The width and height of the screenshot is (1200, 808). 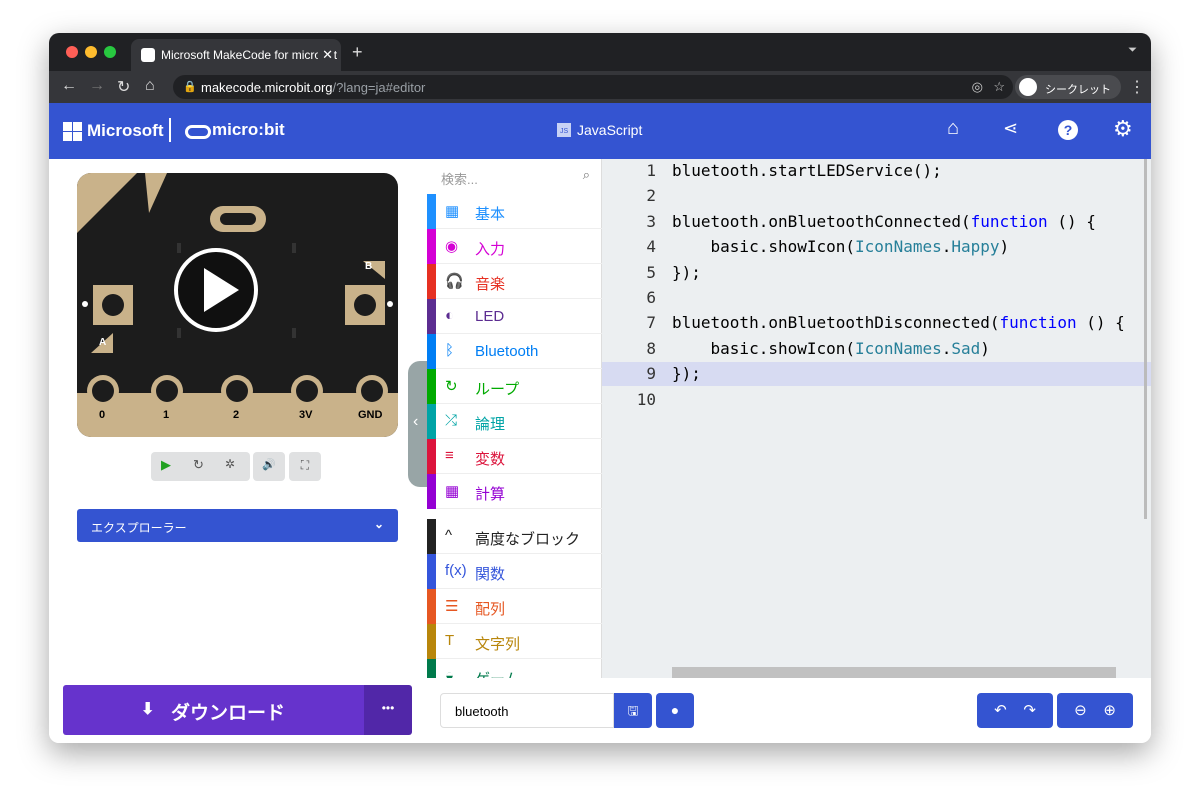 I want to click on microsoft-logo-icon, so click(x=72, y=131).